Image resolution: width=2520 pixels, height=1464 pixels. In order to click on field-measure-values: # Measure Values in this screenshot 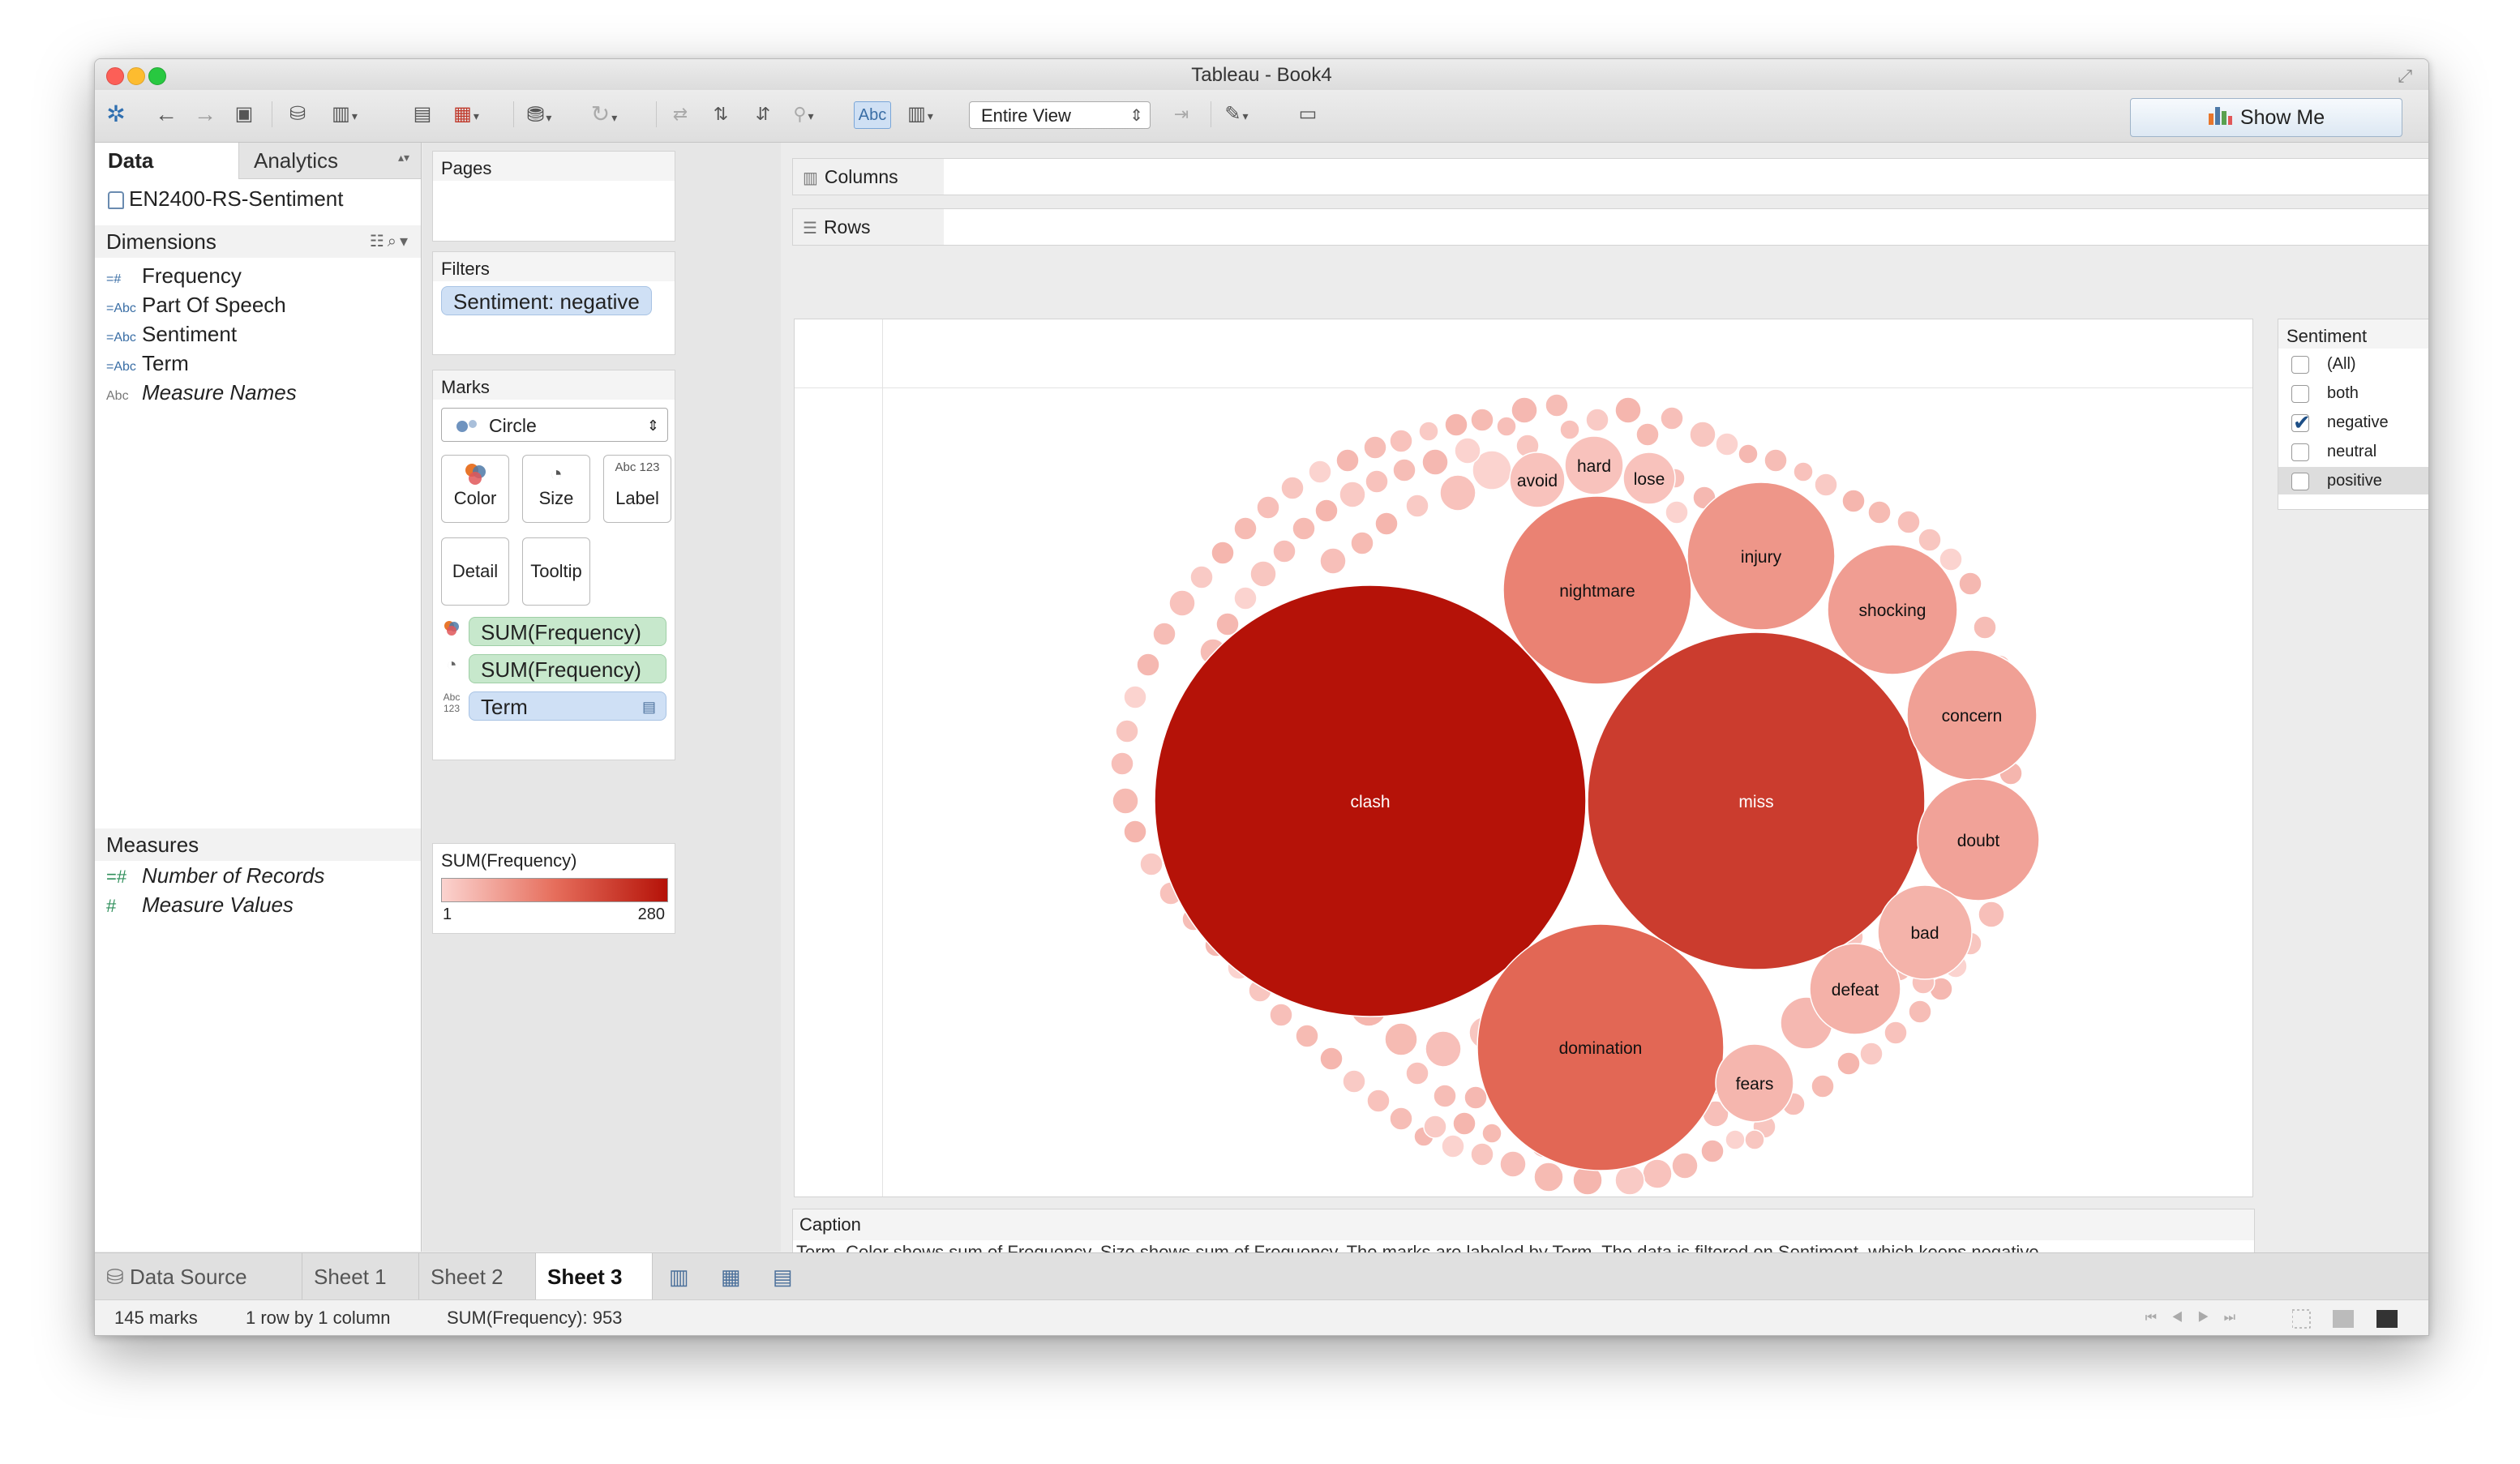, I will do `click(200, 904)`.